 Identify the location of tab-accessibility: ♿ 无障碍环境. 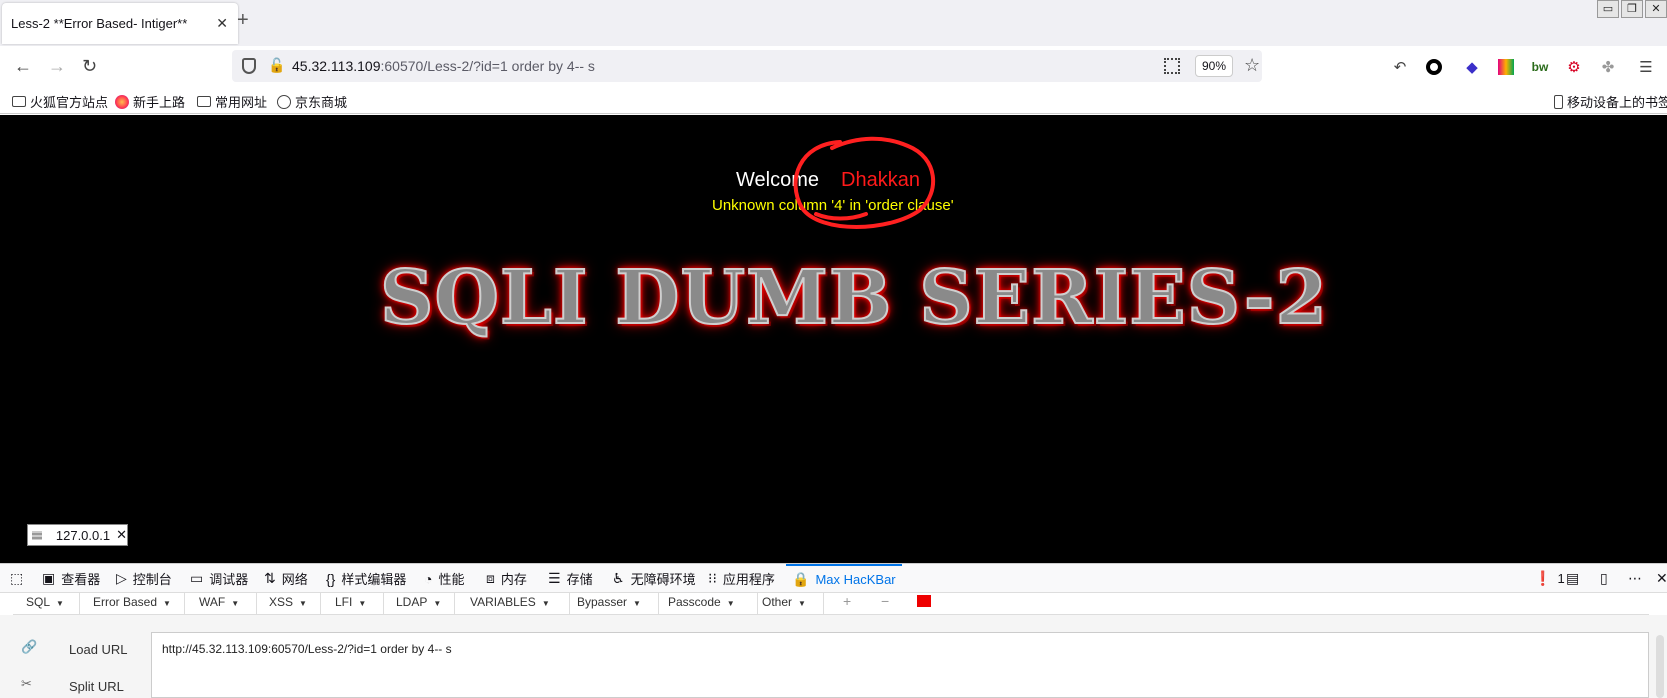
(654, 578).